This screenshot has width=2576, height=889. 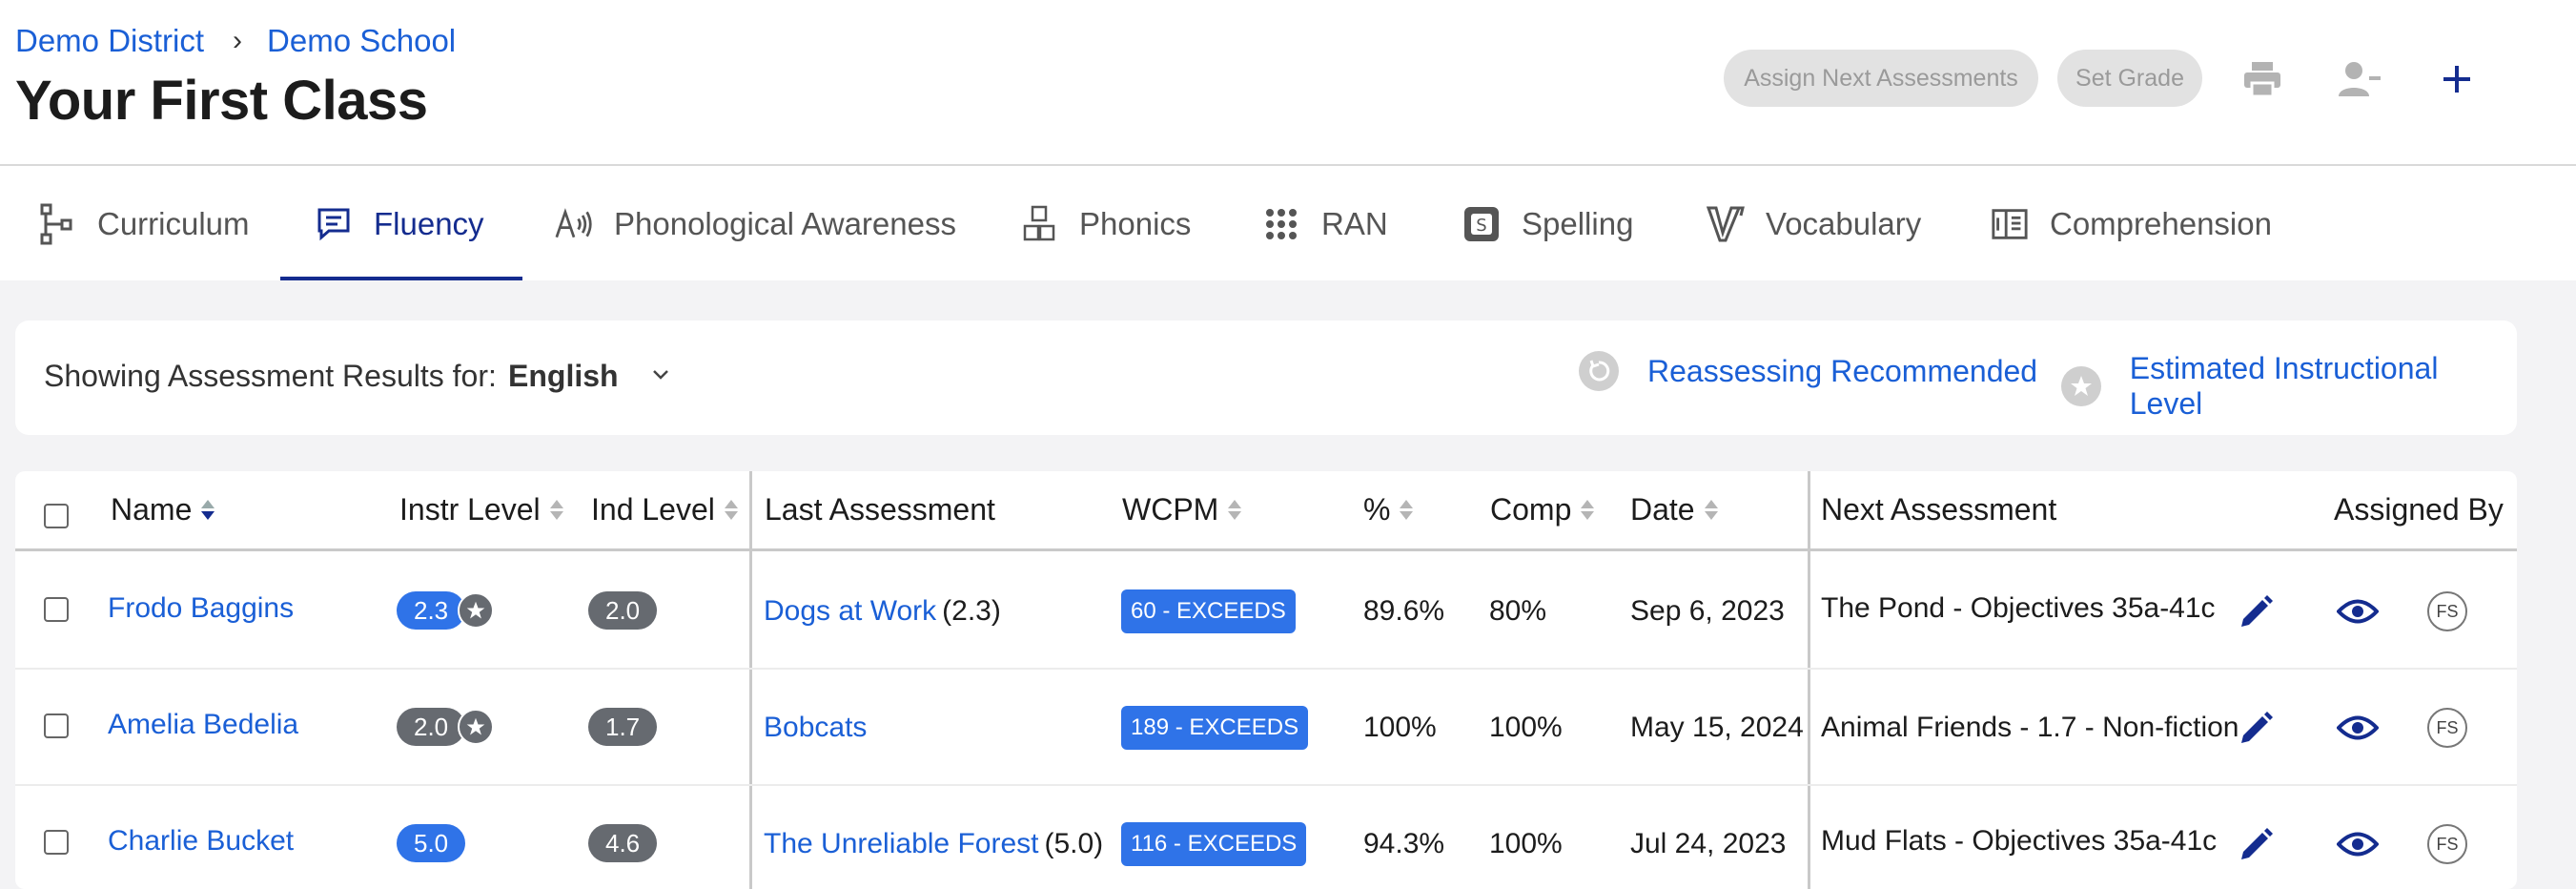 I want to click on tab-label: Phonological Awareness, so click(x=785, y=224).